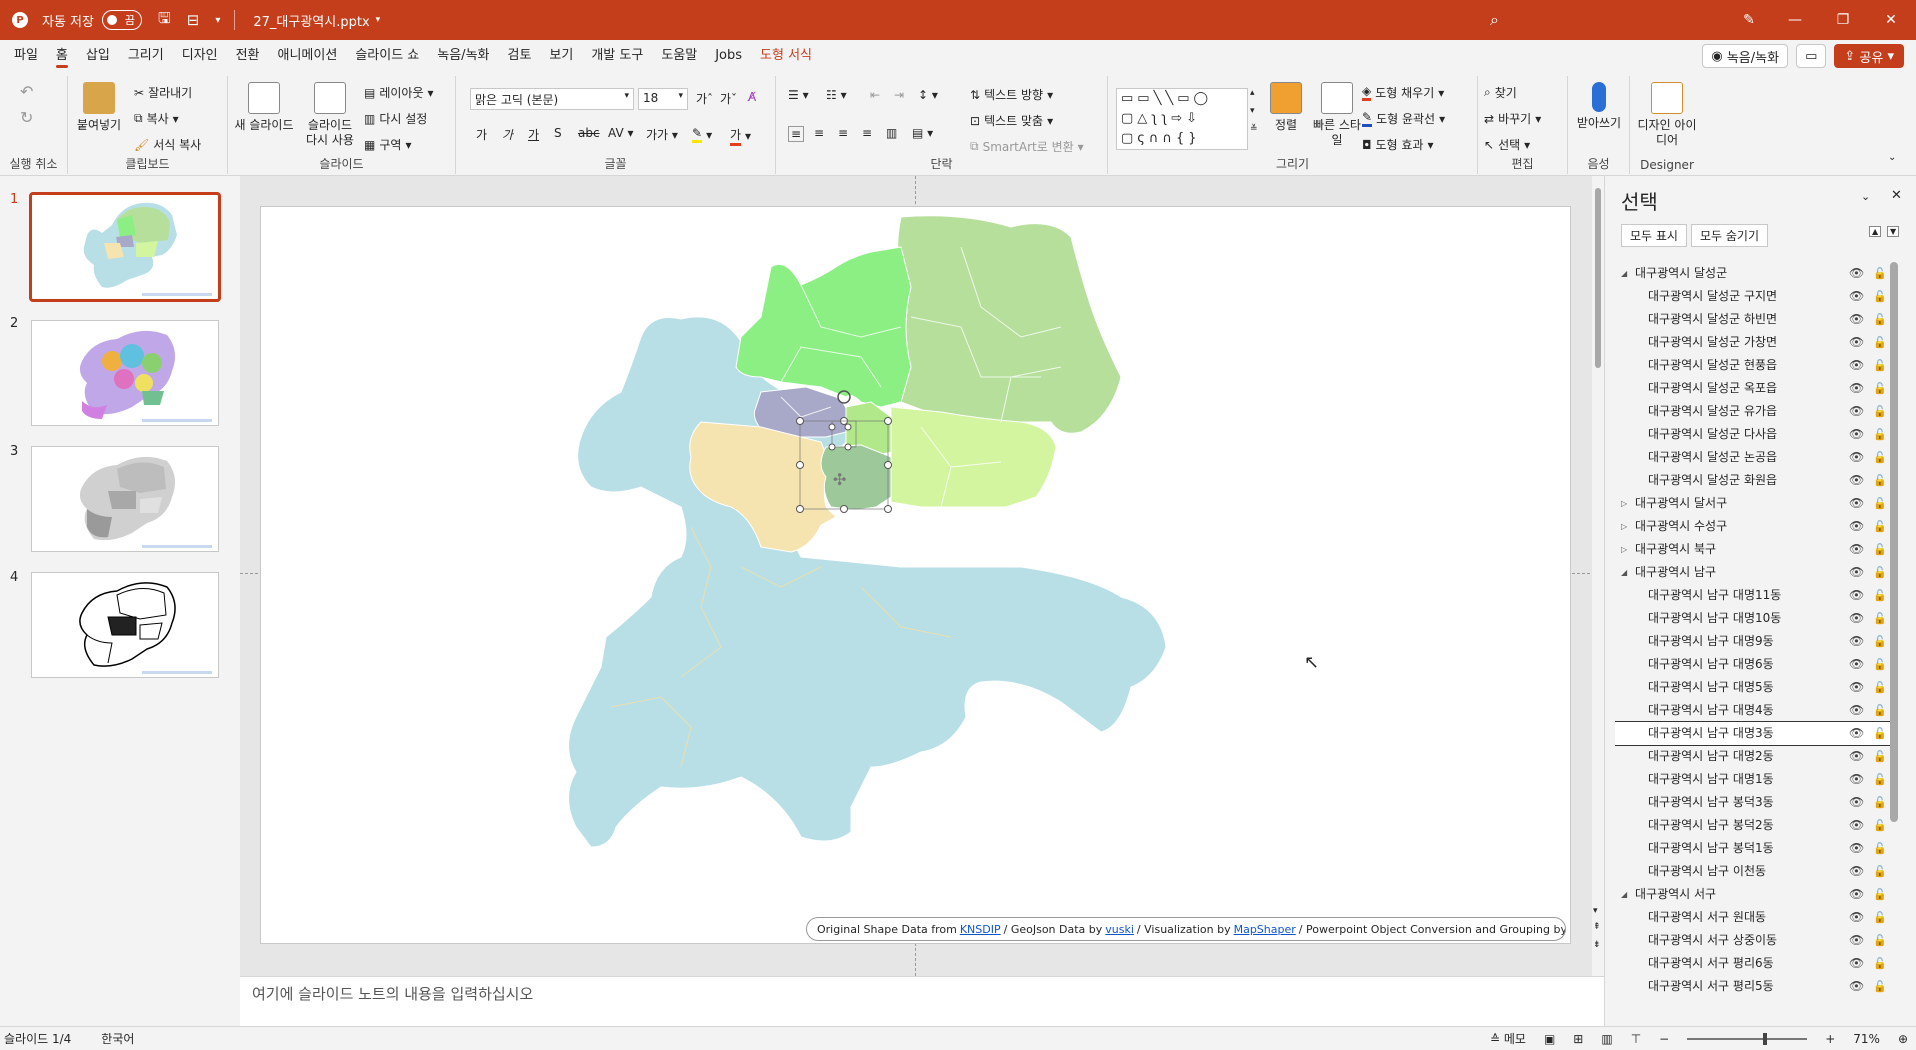 This screenshot has width=1916, height=1050. Describe the element at coordinates (836, 95) in the screenshot. I see `numbering-icon: ☷ ▾` at that location.